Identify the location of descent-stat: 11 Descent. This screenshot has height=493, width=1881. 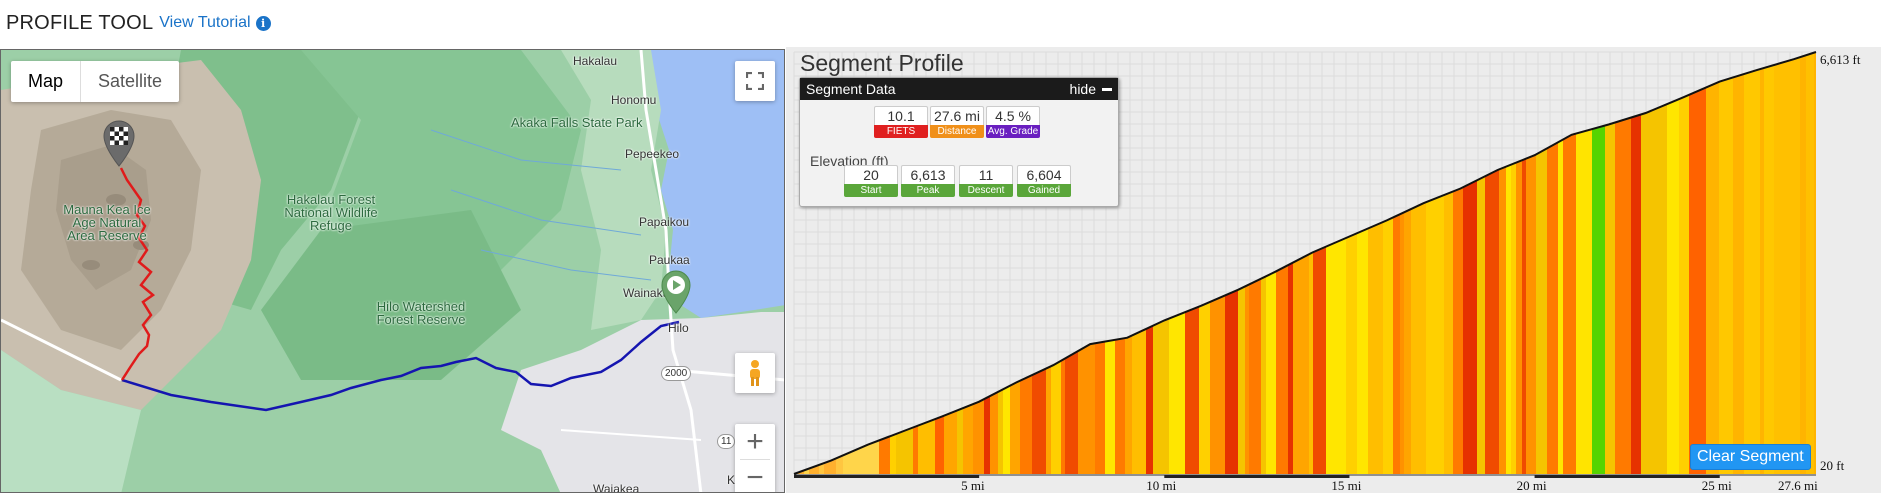
(986, 181).